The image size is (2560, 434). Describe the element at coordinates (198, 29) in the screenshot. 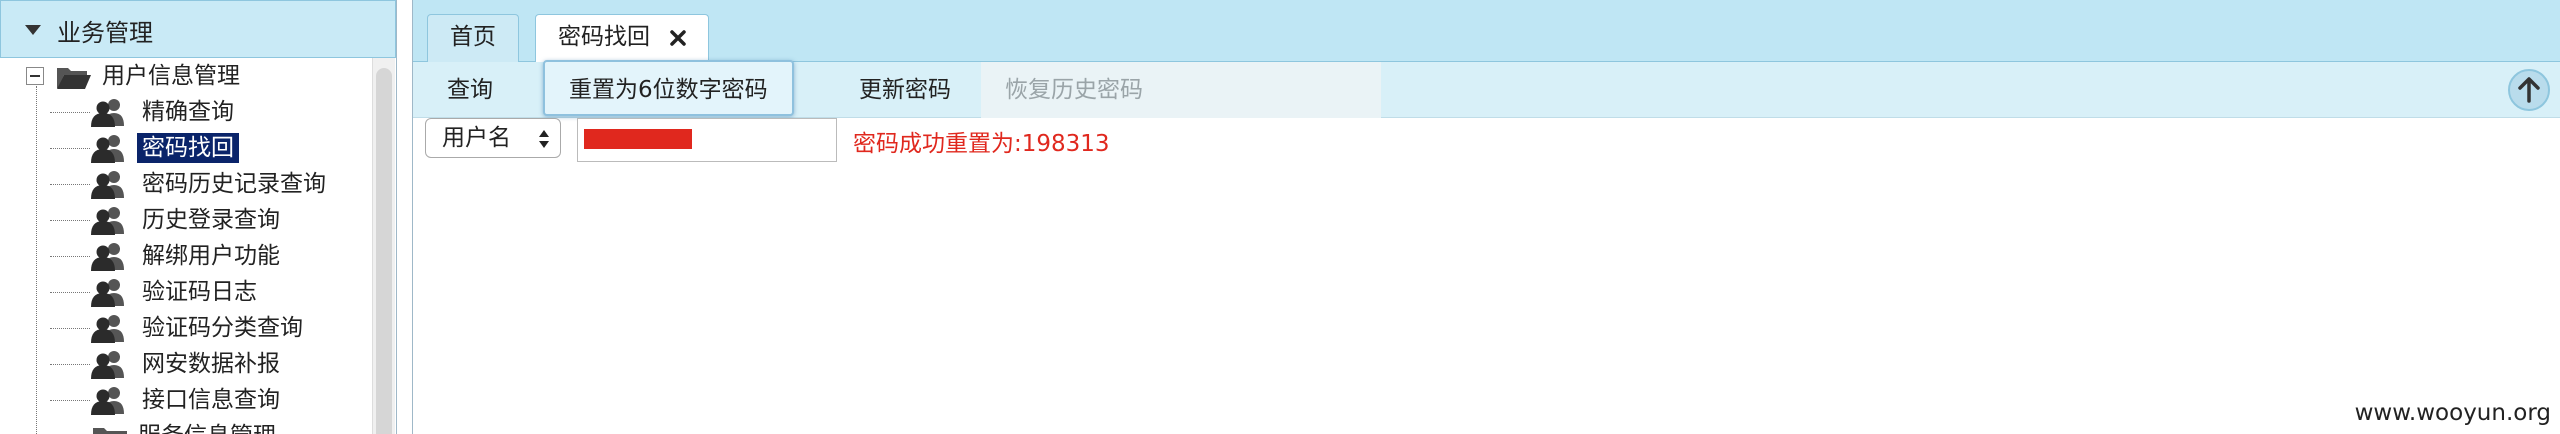

I see `sidebar-section-header: 业务管理` at that location.